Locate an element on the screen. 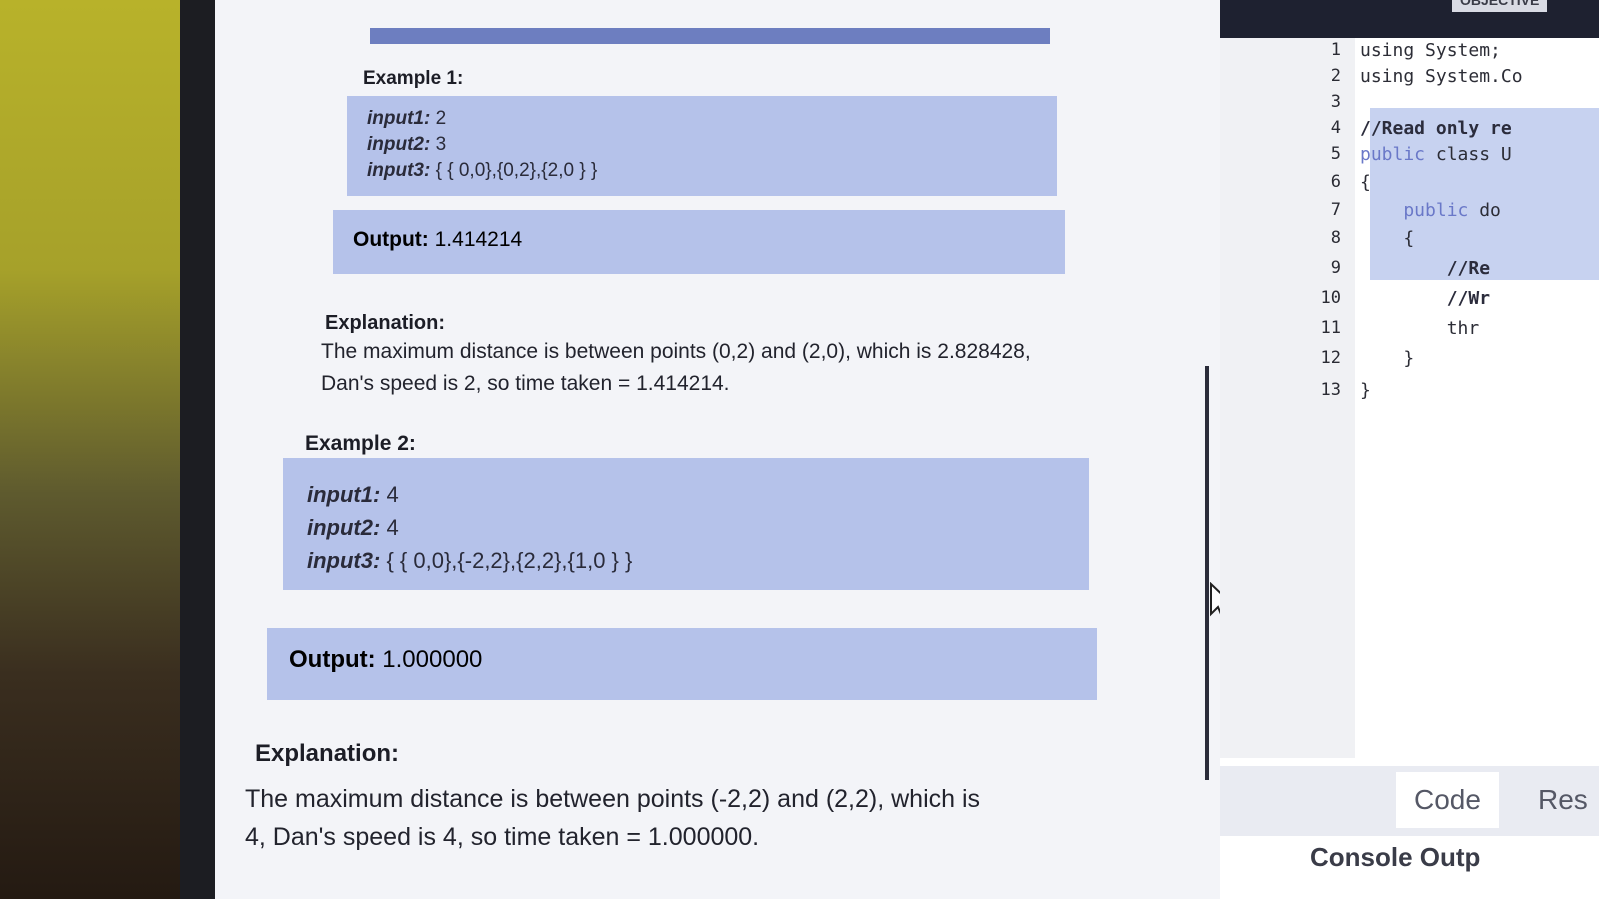 The image size is (1599, 899). example-2-input3: input3: { { 0,0},{-2,2},{2,2},{1,0 } } is located at coordinates (470, 560).